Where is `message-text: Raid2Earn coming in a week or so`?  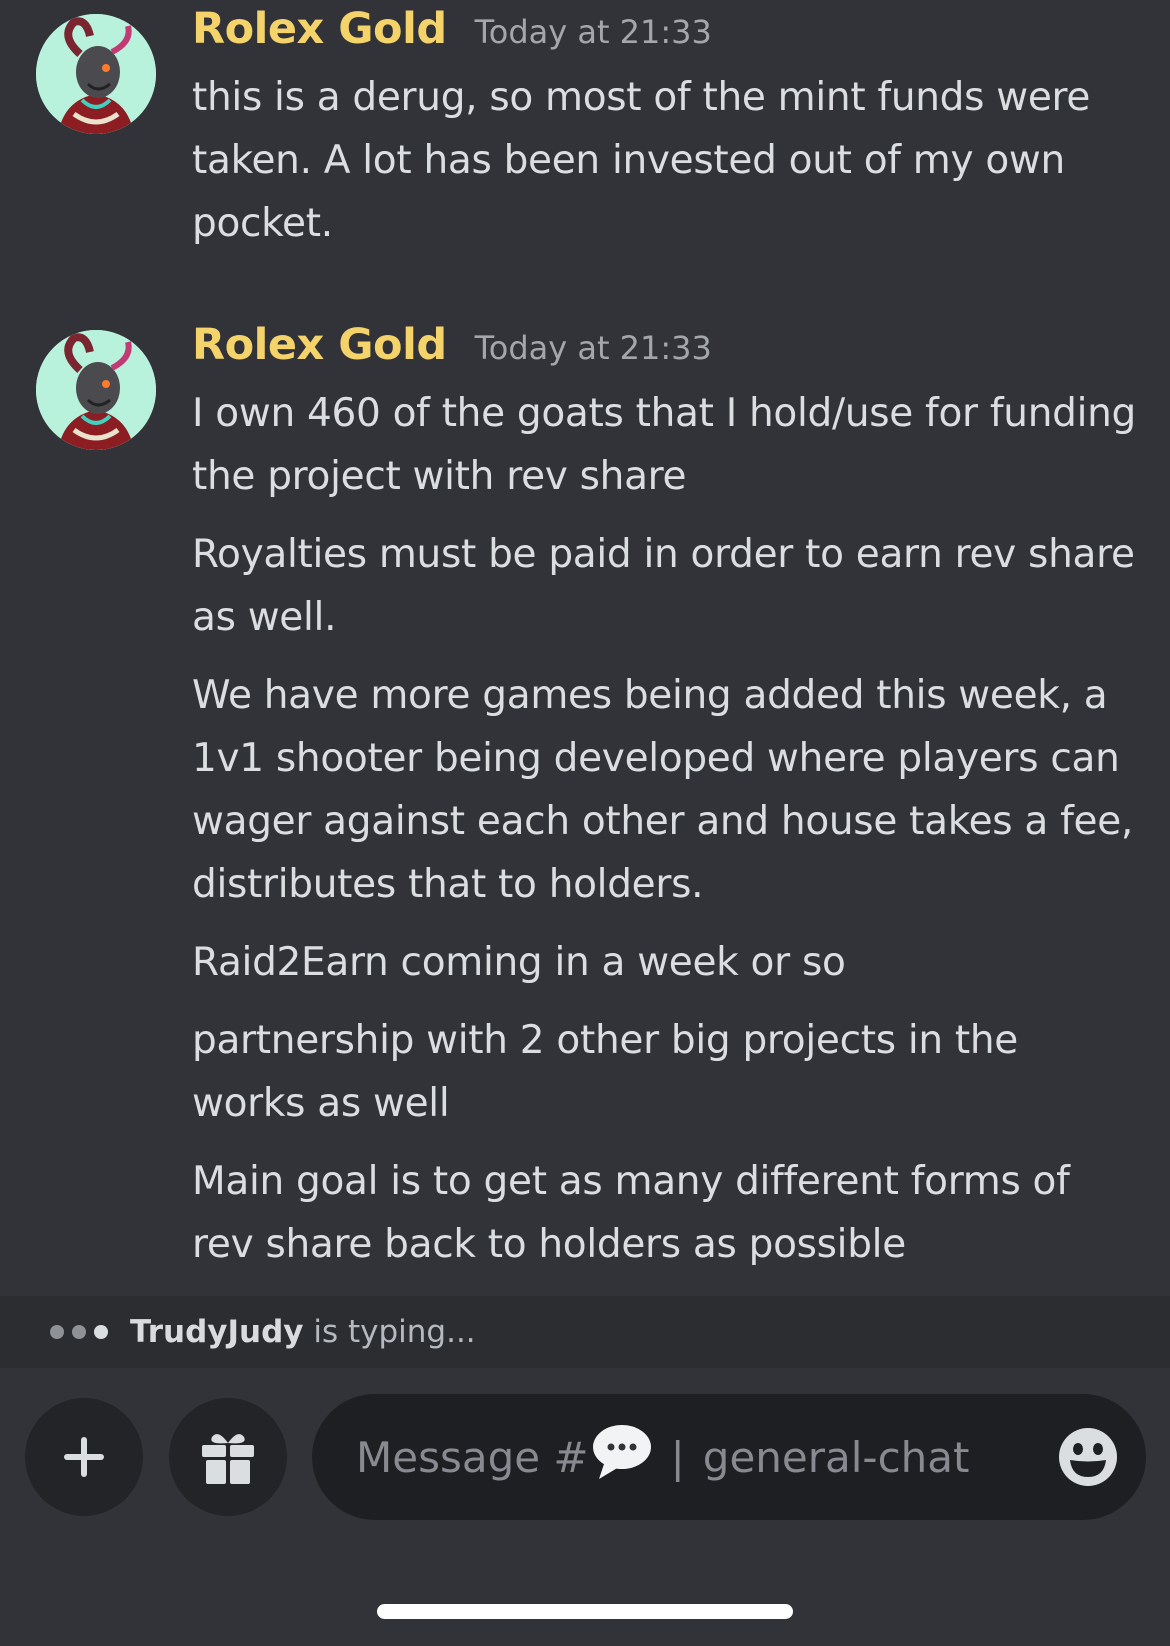
message-text: Raid2Earn coming in a week or so is located at coordinates (519, 962).